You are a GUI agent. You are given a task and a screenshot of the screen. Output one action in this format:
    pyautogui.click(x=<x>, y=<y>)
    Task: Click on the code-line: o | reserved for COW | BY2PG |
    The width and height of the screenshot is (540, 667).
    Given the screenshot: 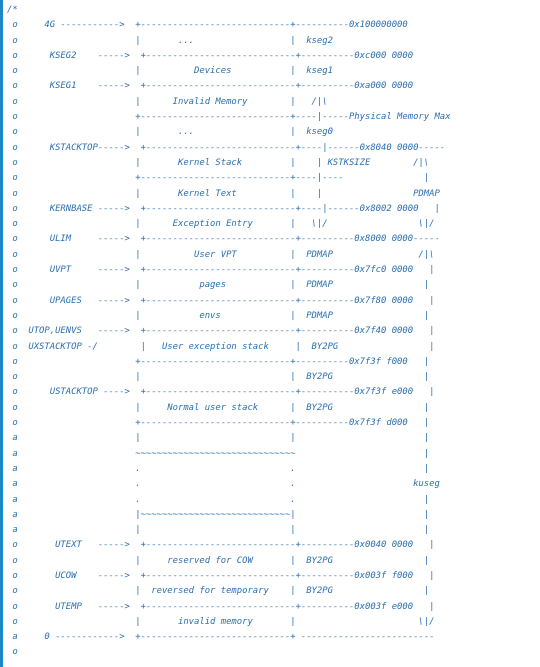 What is the action you would take?
    pyautogui.click(x=218, y=560)
    